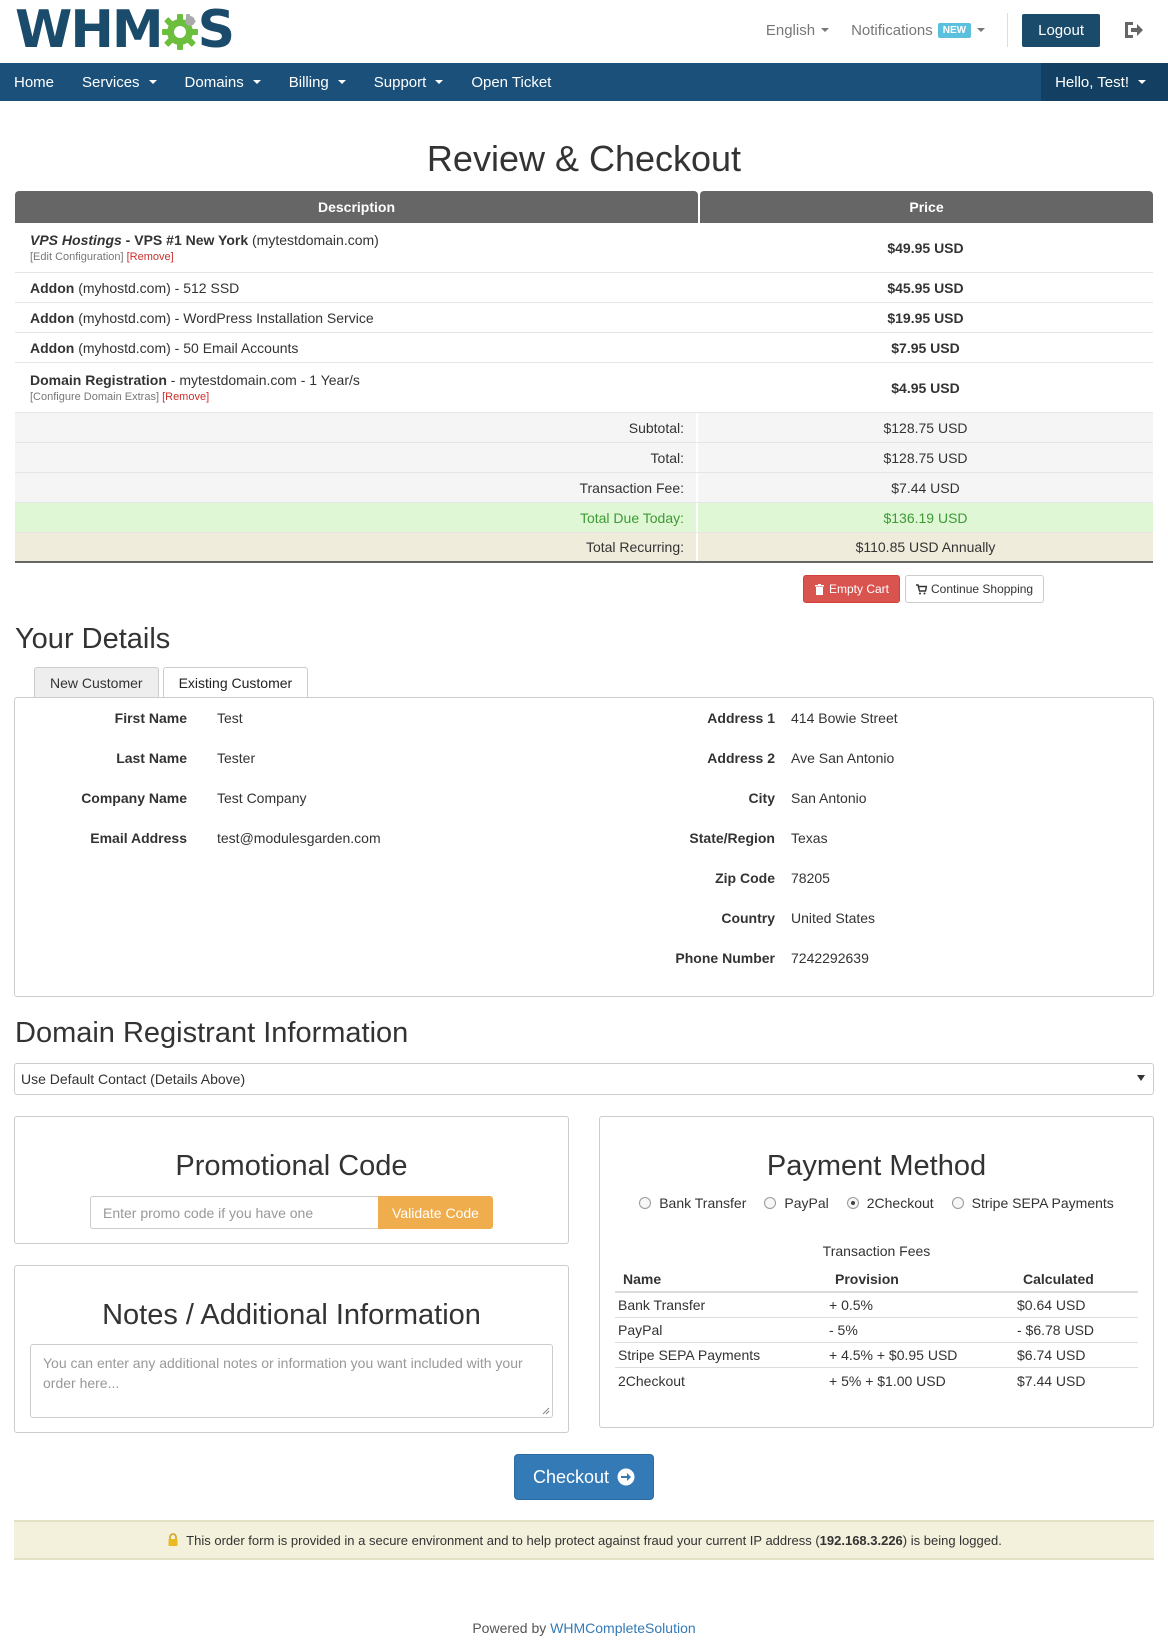 The width and height of the screenshot is (1168, 1642). I want to click on nav-home: Home, so click(34, 82).